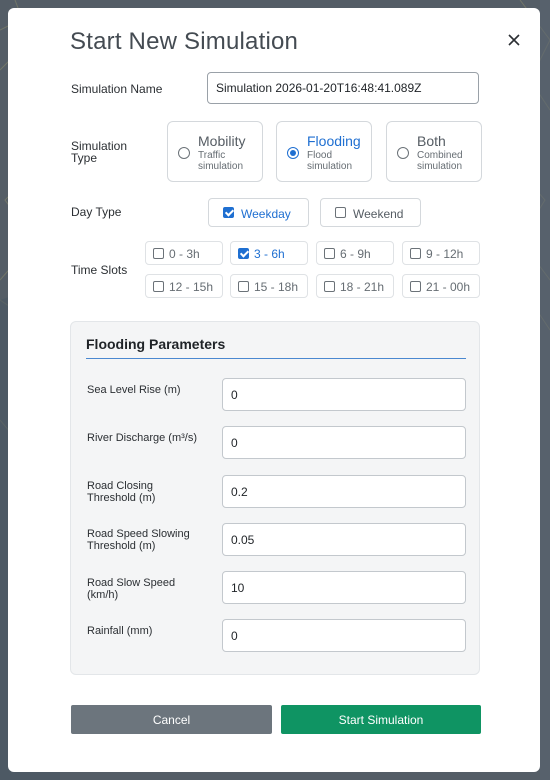  I want to click on road-slow-speed-input, so click(344, 587).